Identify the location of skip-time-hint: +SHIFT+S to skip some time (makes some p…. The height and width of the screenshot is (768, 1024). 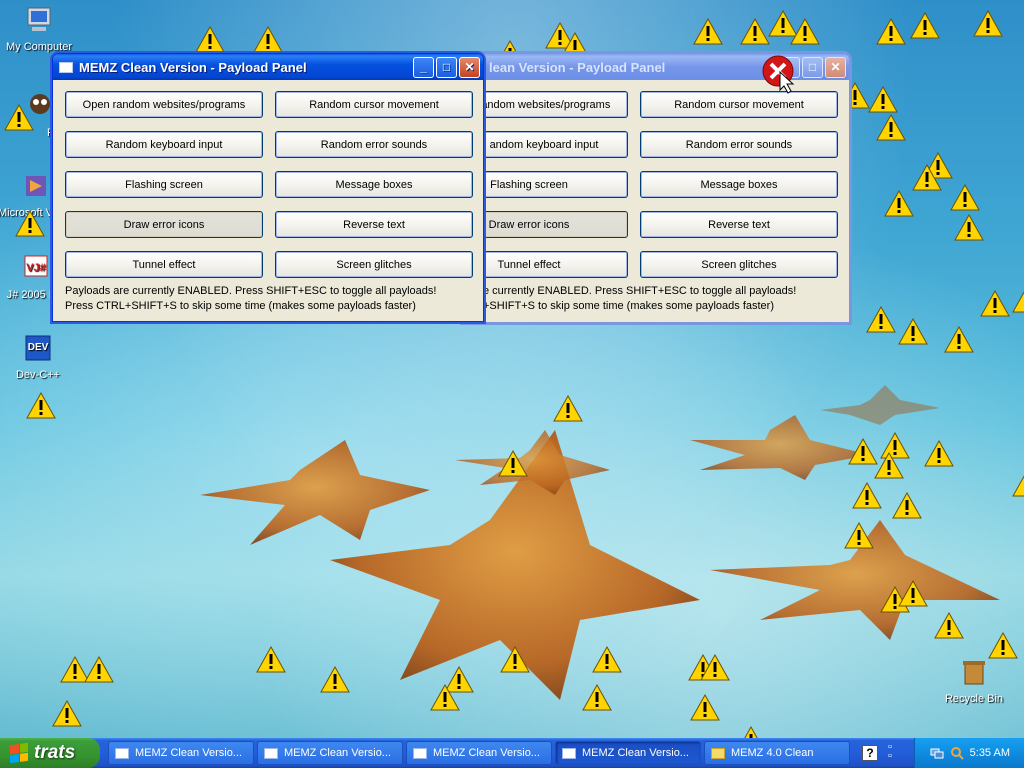
(628, 306).